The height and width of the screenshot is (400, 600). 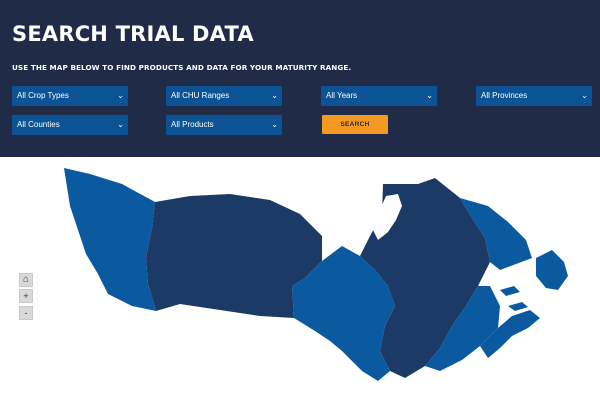 I want to click on zoom-out-button: -, so click(x=26, y=313).